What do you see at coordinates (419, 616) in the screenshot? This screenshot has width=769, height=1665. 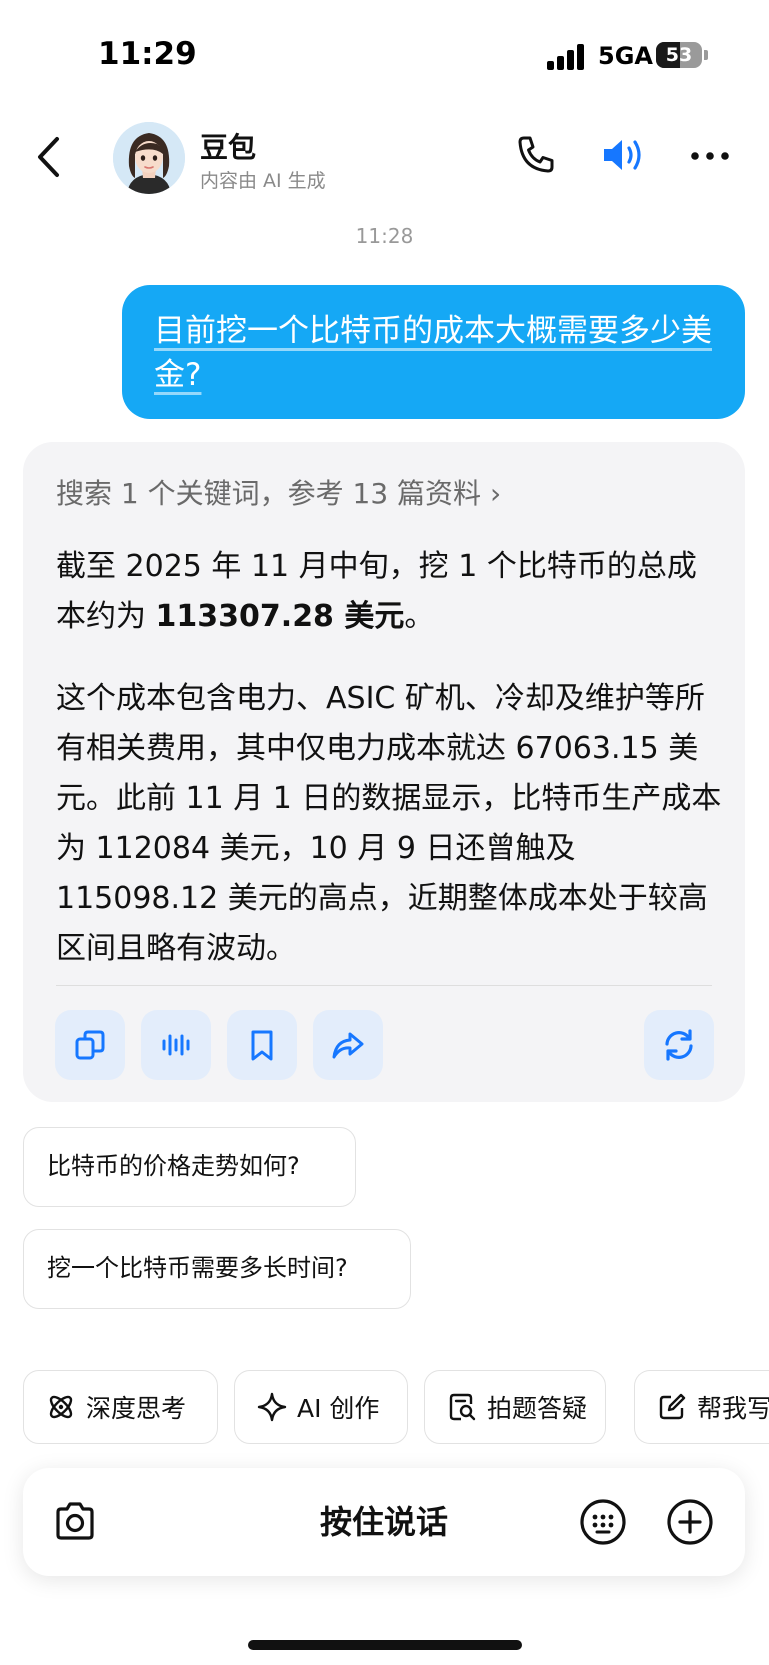 I see `answer-p1-end: 。` at bounding box center [419, 616].